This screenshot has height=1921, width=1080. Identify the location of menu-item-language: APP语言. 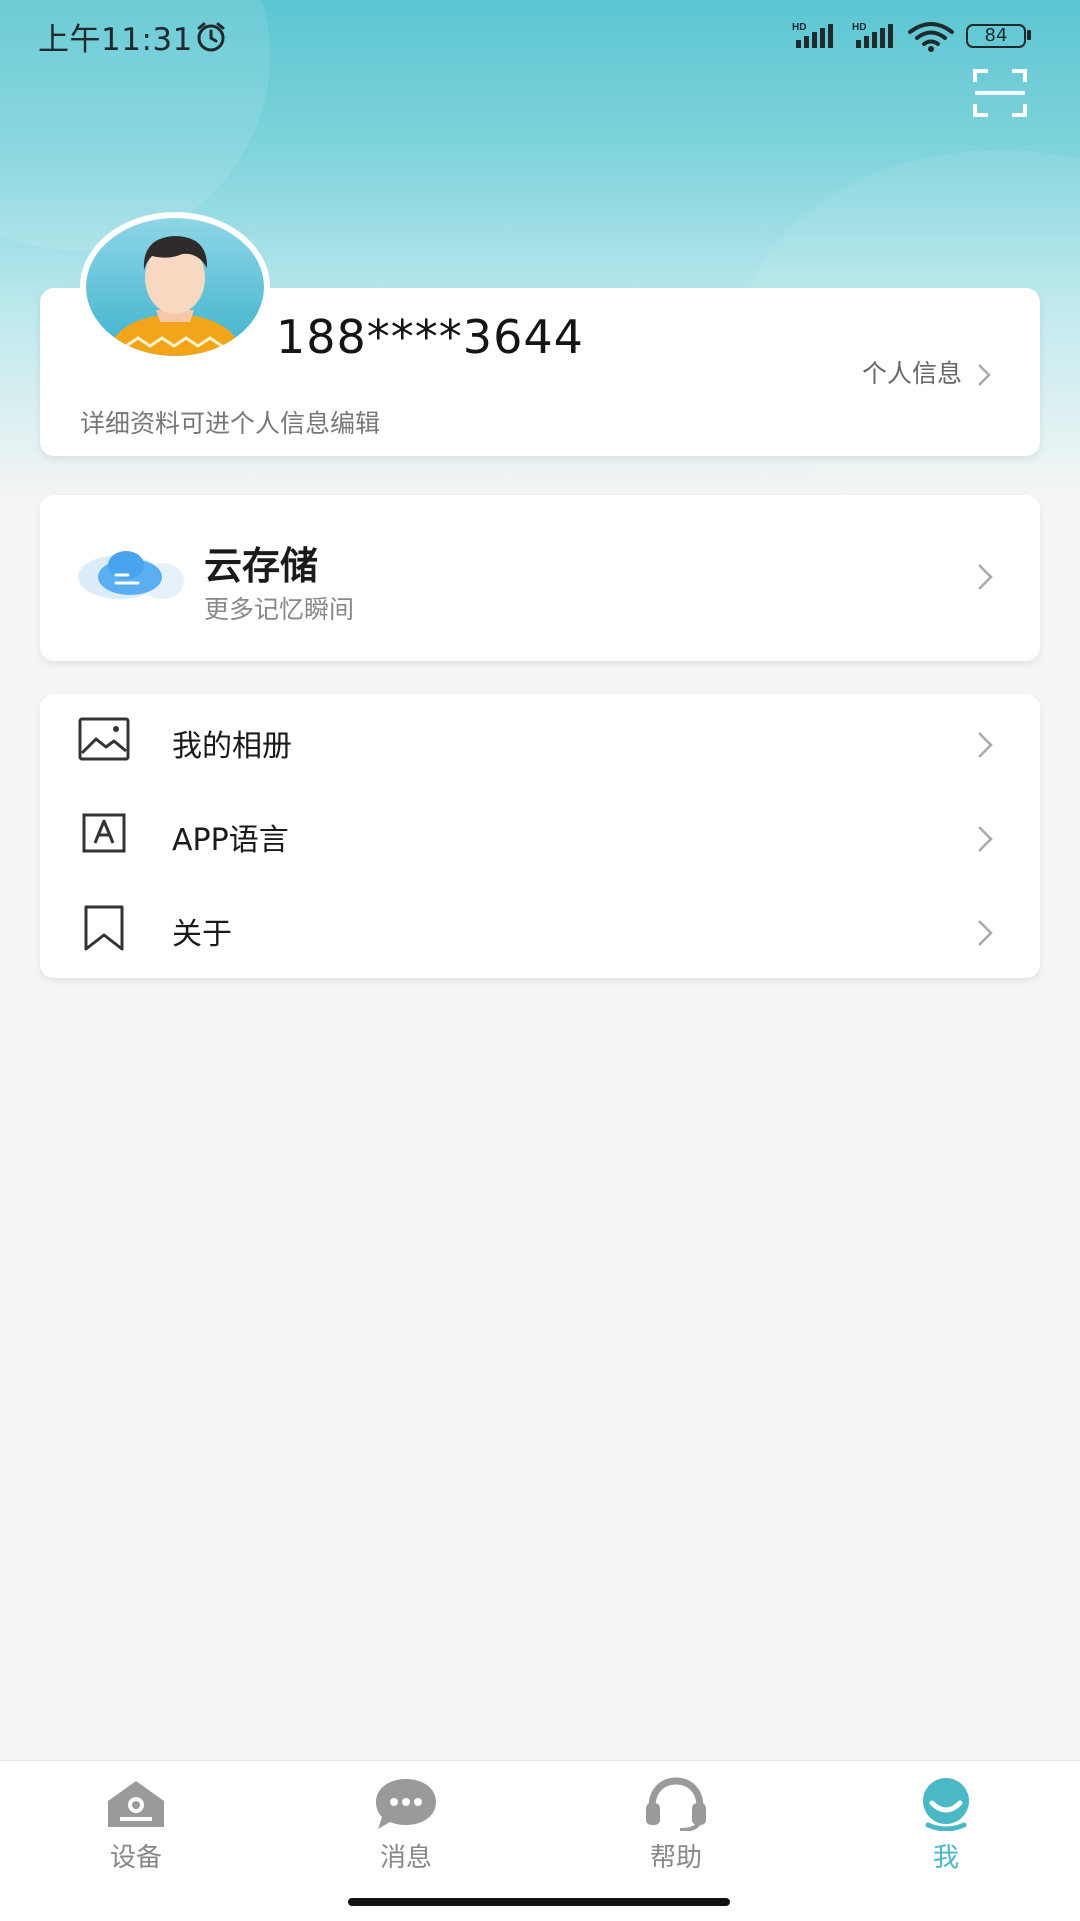
(540, 835).